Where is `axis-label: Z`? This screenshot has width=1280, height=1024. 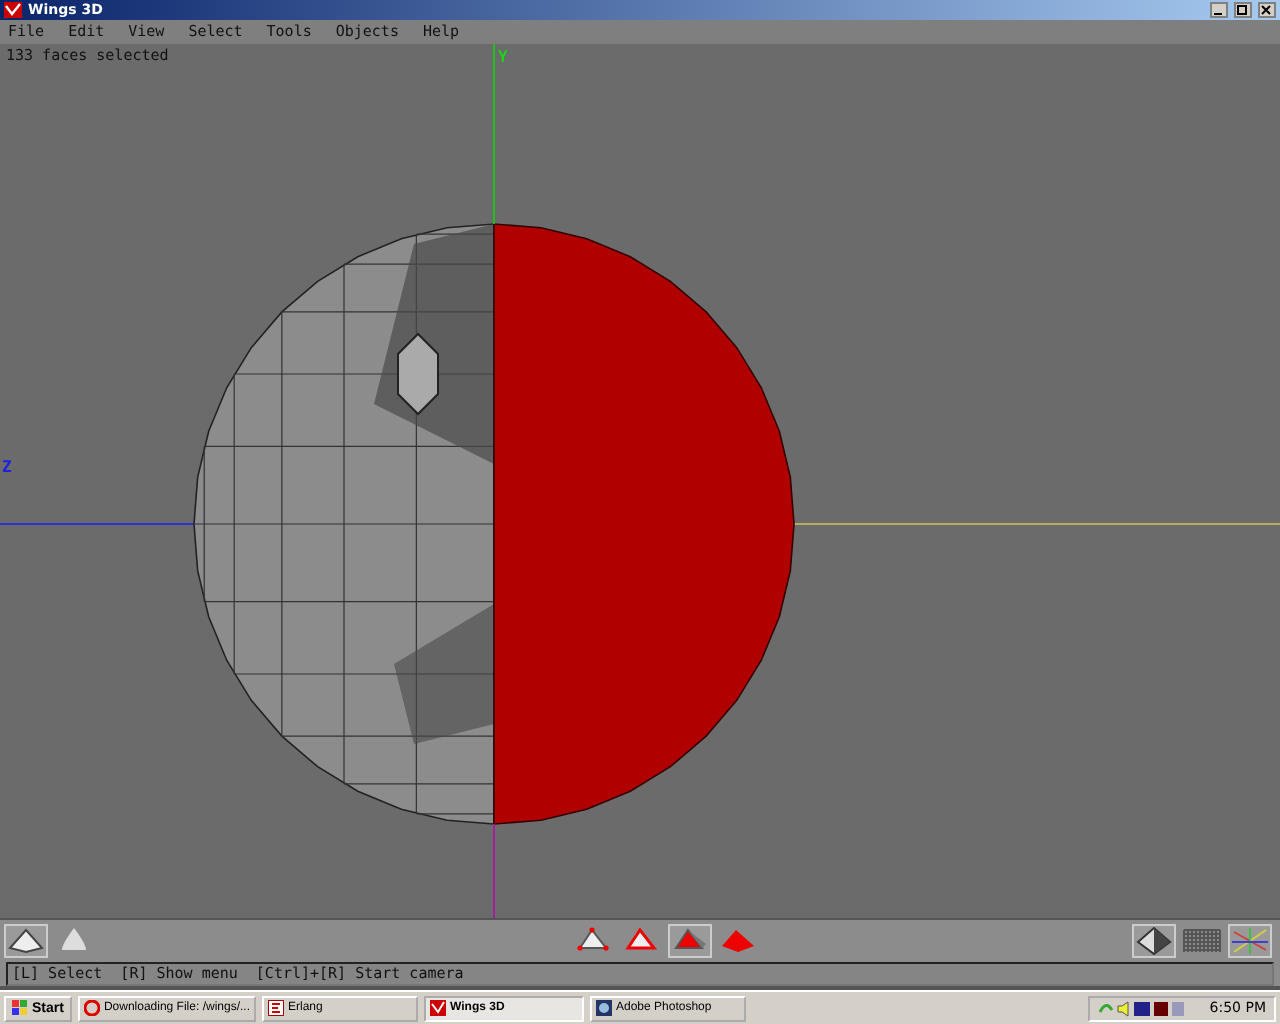
axis-label: Z is located at coordinates (7, 466).